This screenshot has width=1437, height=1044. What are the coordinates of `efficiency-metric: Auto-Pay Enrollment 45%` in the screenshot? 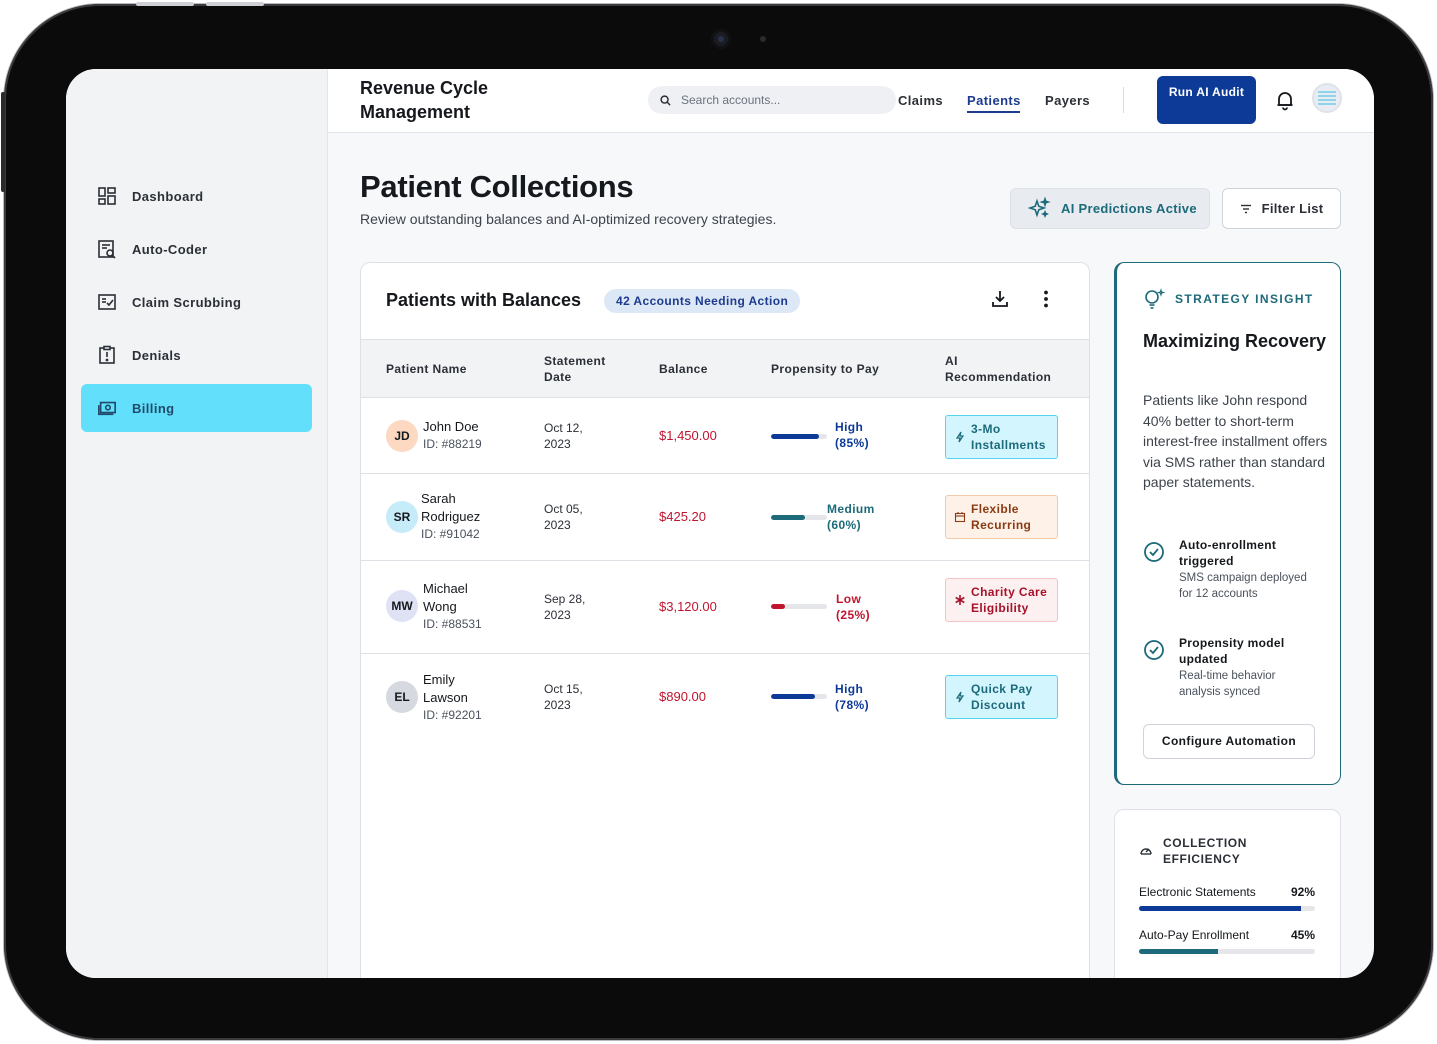 It's located at (1227, 943).